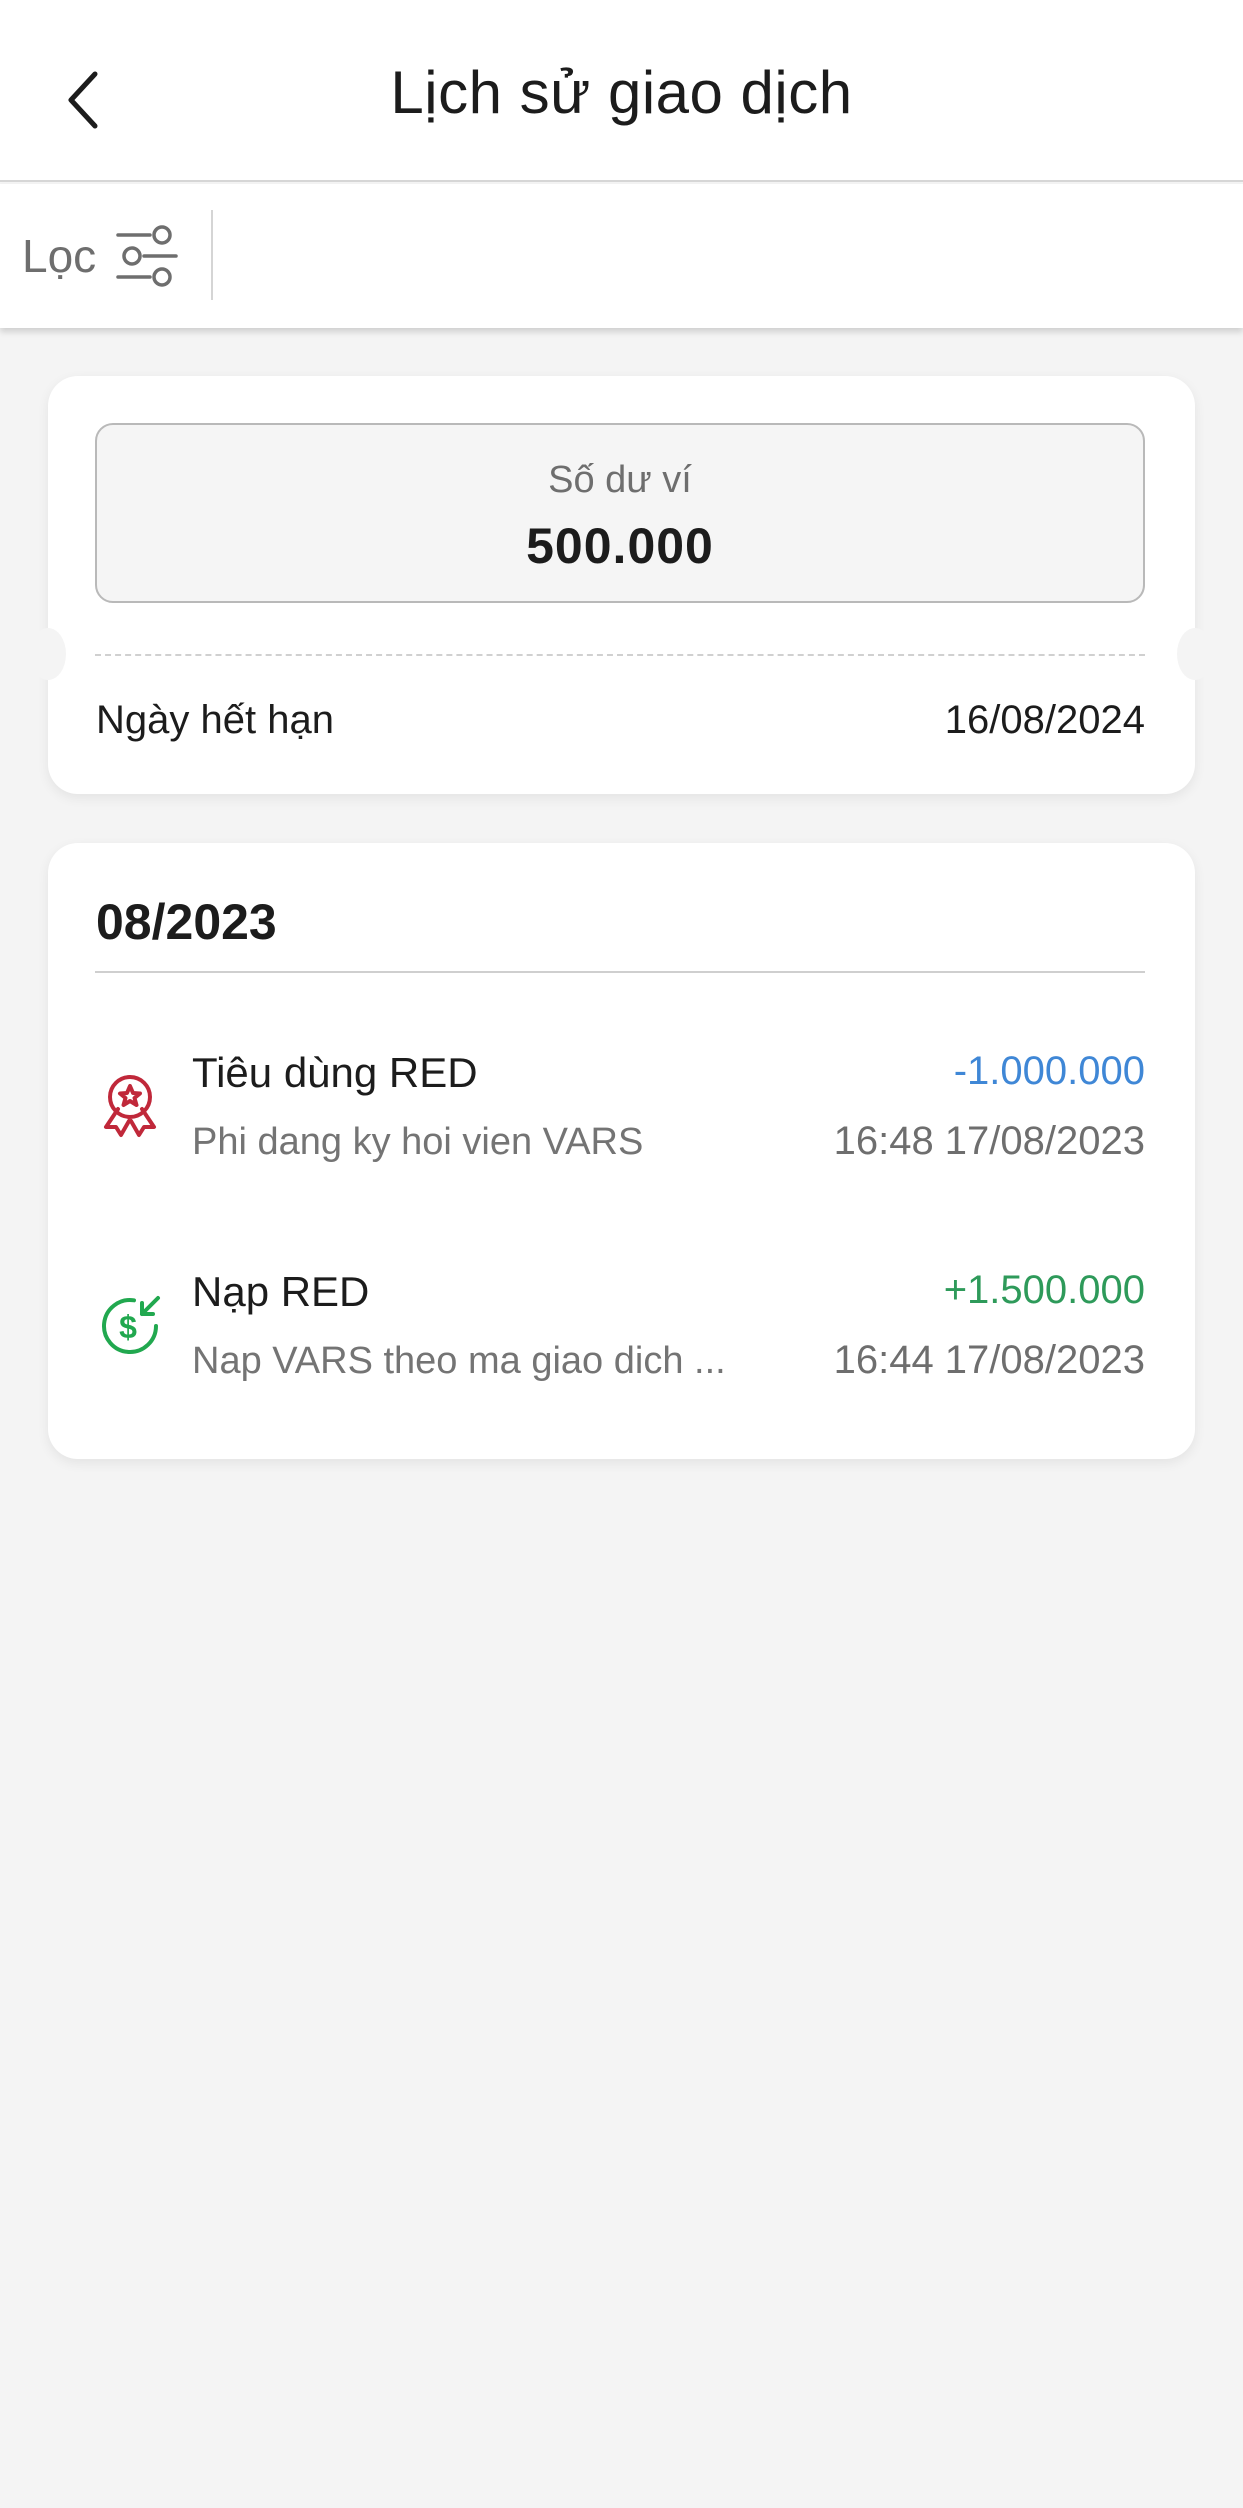 This screenshot has width=1243, height=2508. Describe the element at coordinates (418, 1142) in the screenshot. I see `transaction-description: Phi dang ky hoi vien VARS` at that location.